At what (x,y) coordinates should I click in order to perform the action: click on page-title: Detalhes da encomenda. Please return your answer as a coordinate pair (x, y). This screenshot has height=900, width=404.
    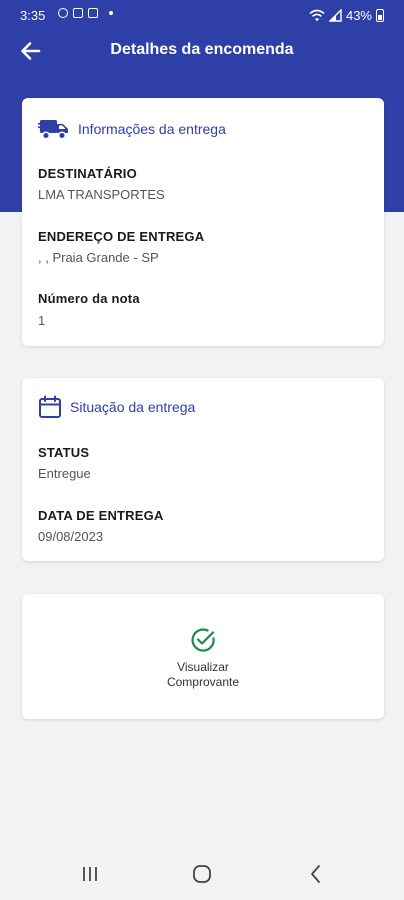
    Looking at the image, I should click on (202, 49).